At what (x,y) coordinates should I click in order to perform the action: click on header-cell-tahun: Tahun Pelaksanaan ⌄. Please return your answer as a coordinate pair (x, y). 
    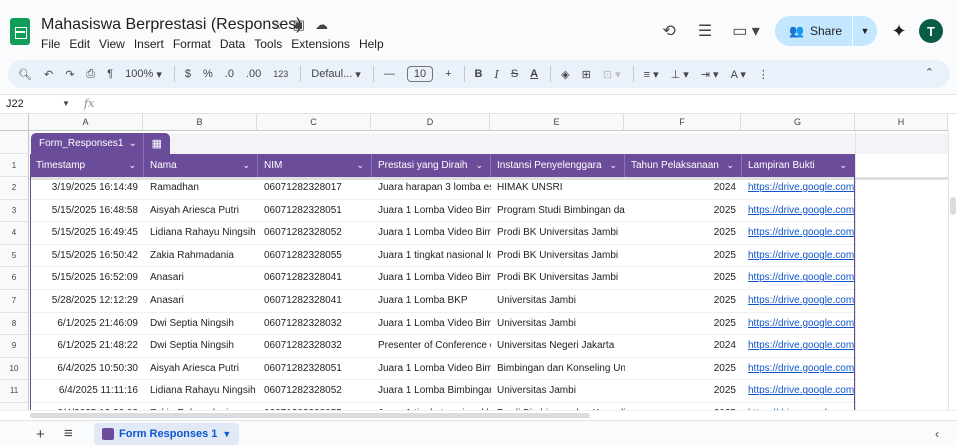
    Looking at the image, I should click on (683, 165).